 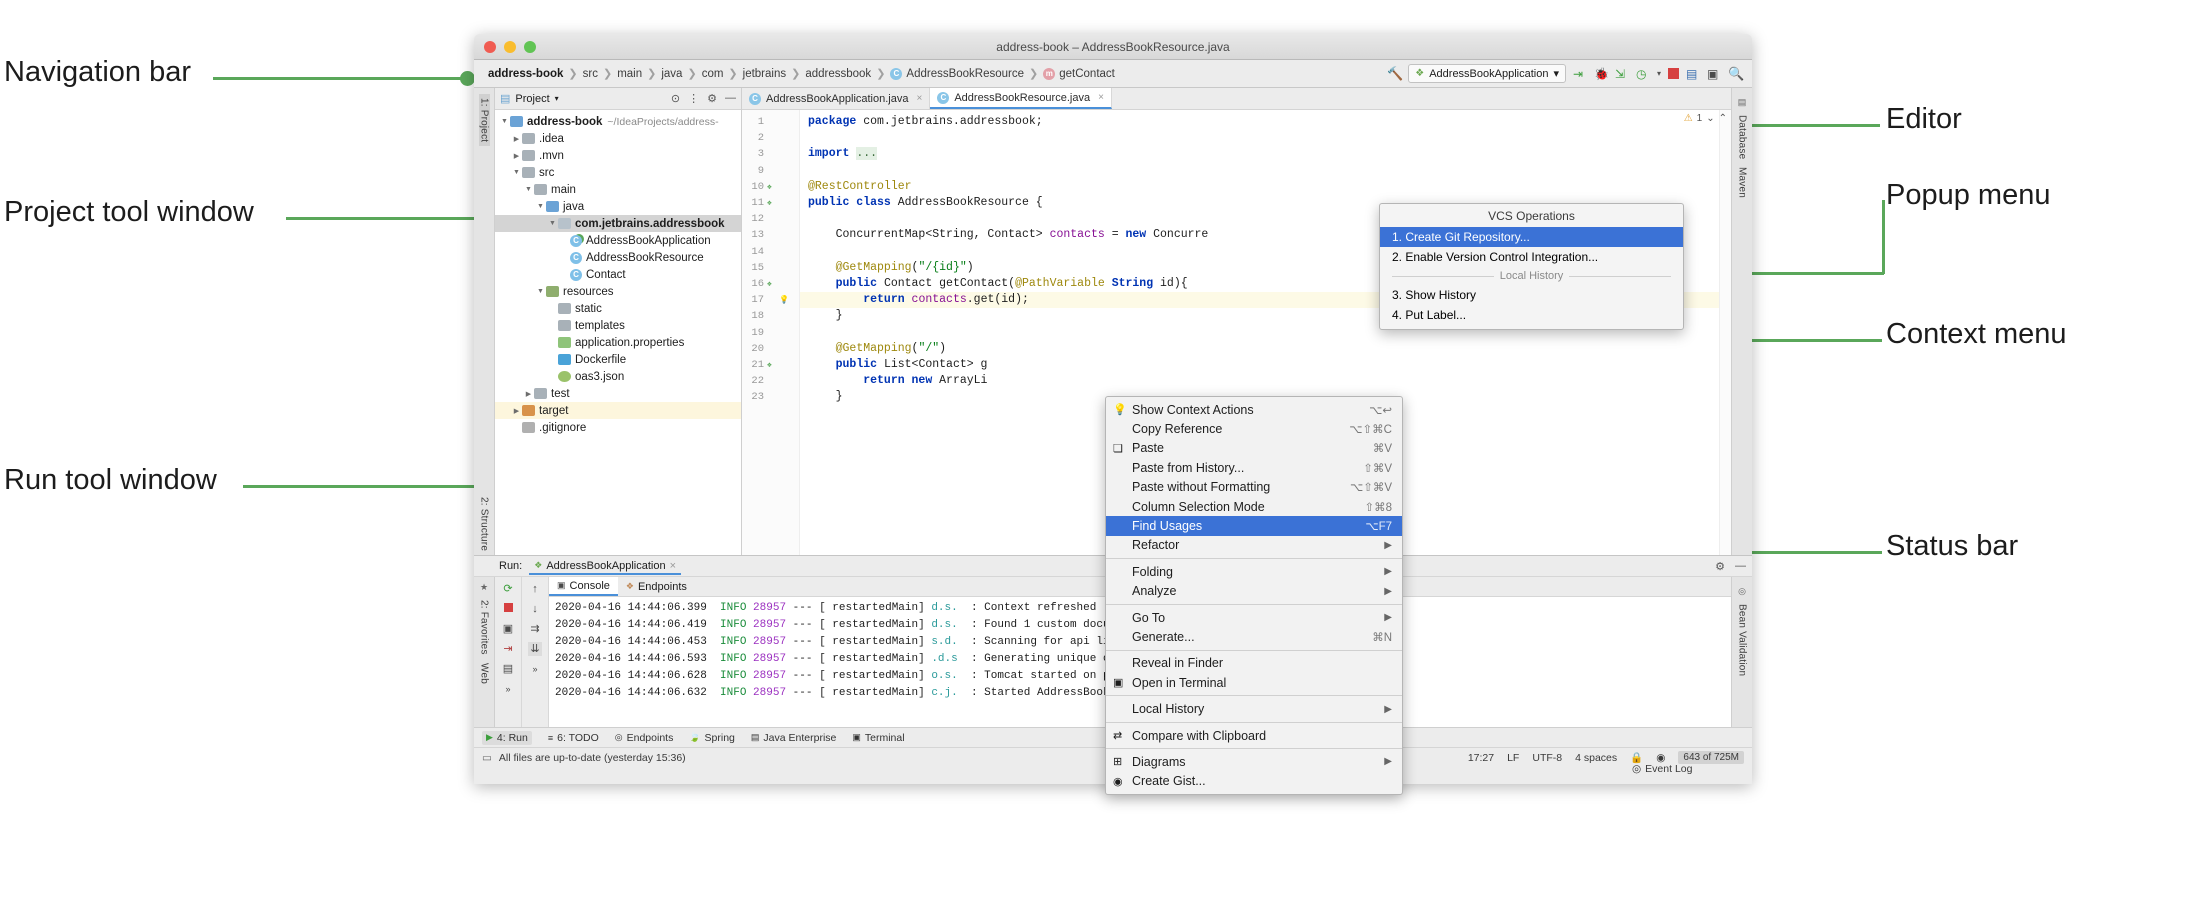 What do you see at coordinates (1079, 74) in the screenshot?
I see `breadcrumb-item-method: m getContact` at bounding box center [1079, 74].